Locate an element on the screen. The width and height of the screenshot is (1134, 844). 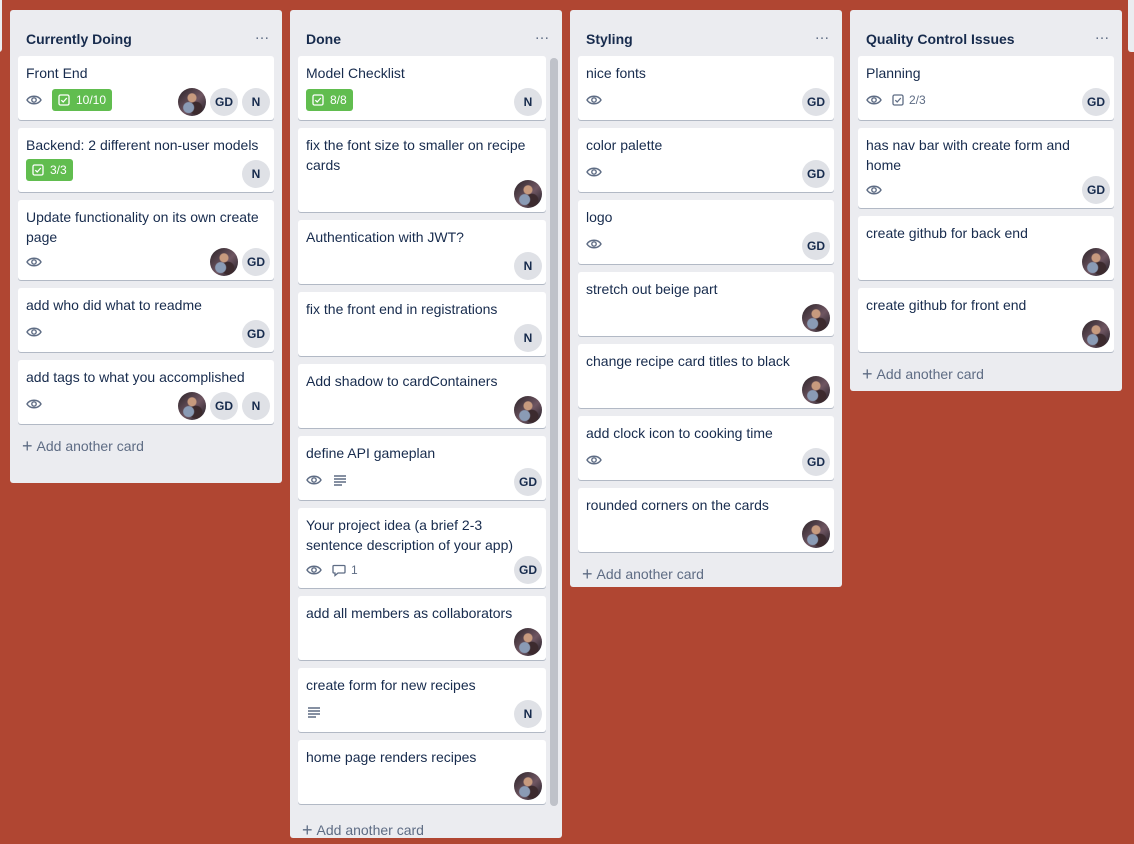
card: color palette GD is located at coordinates (706, 160).